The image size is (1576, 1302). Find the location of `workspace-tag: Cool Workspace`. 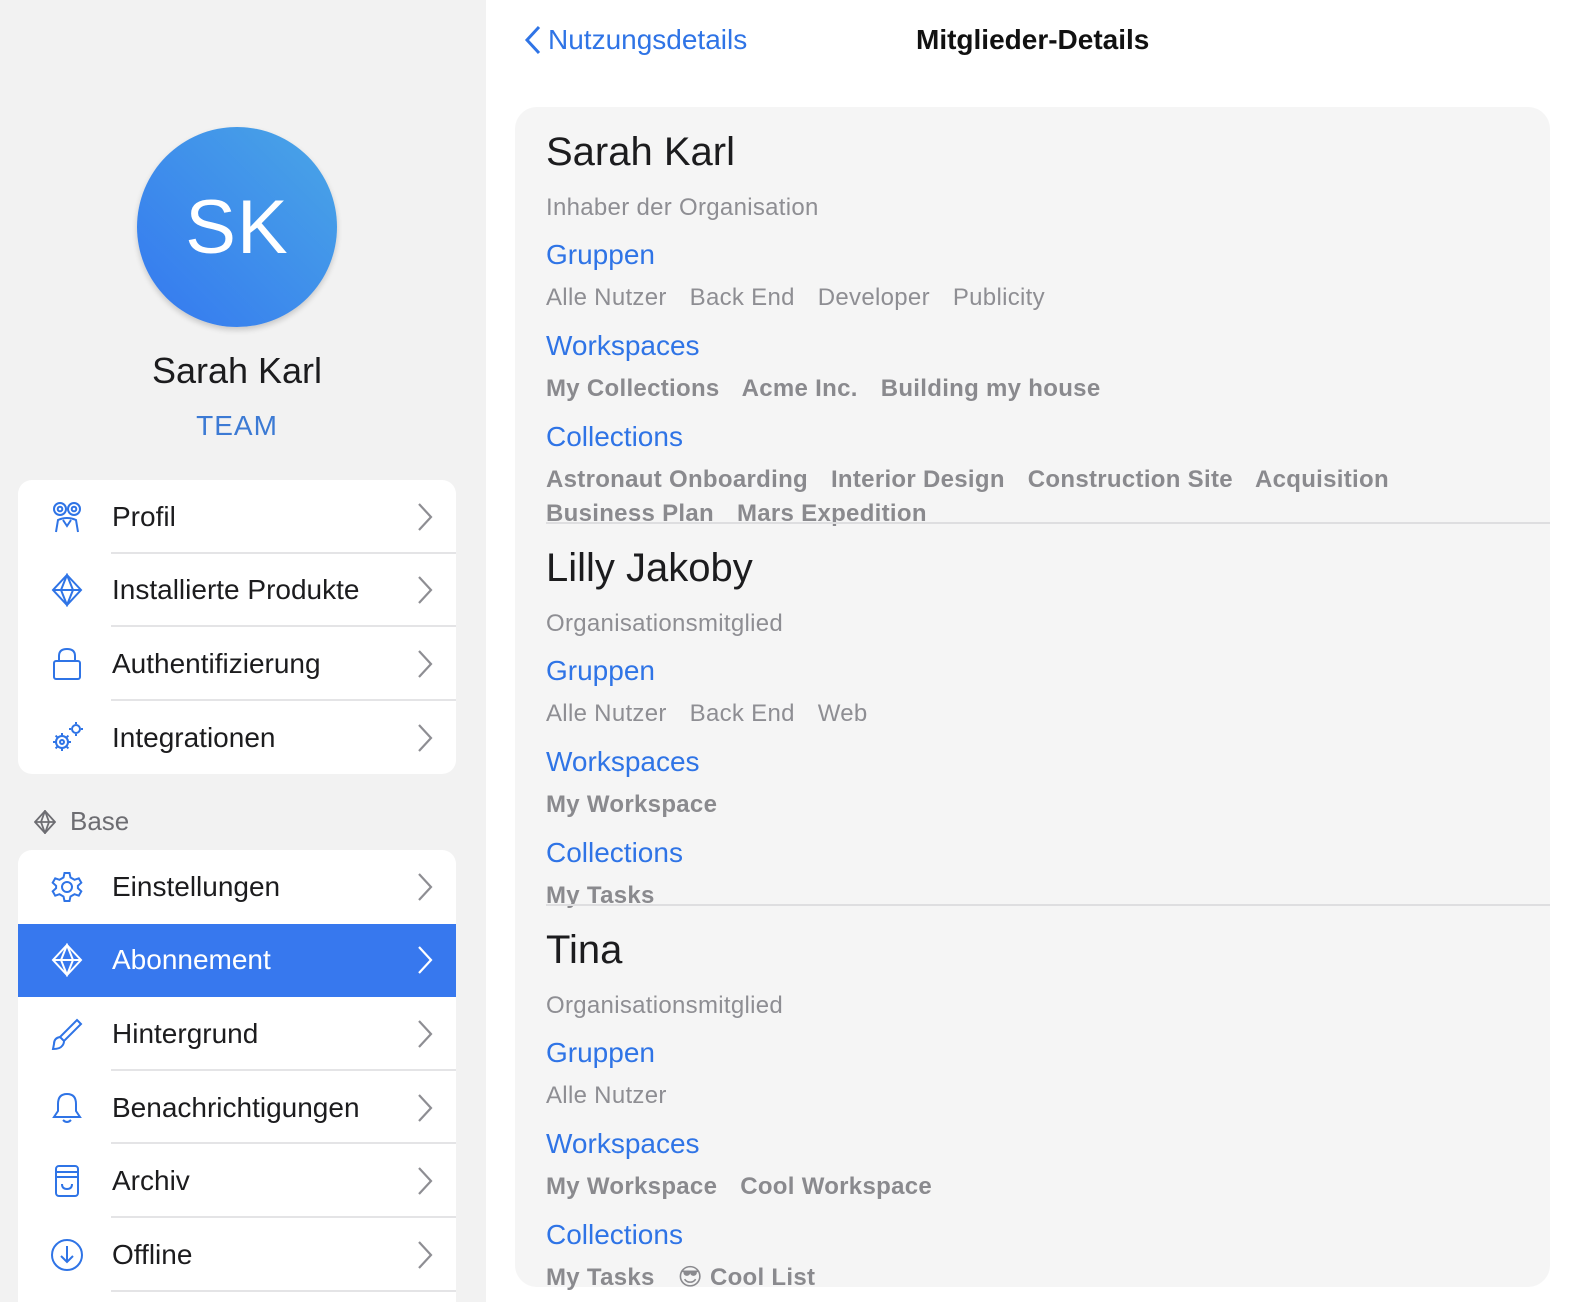

workspace-tag: Cool Workspace is located at coordinates (836, 1186).